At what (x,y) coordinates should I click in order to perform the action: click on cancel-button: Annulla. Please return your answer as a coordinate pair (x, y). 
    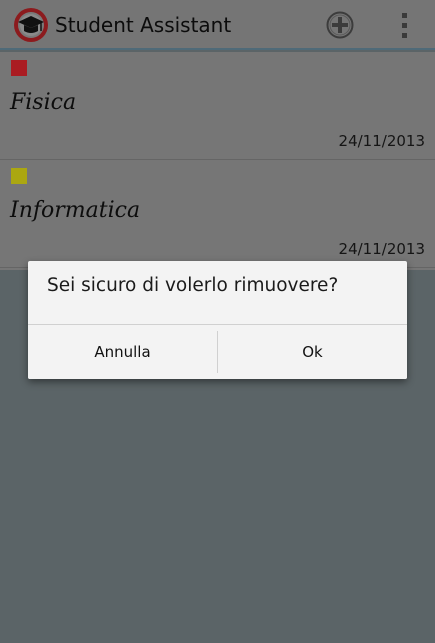
    Looking at the image, I should click on (122, 352).